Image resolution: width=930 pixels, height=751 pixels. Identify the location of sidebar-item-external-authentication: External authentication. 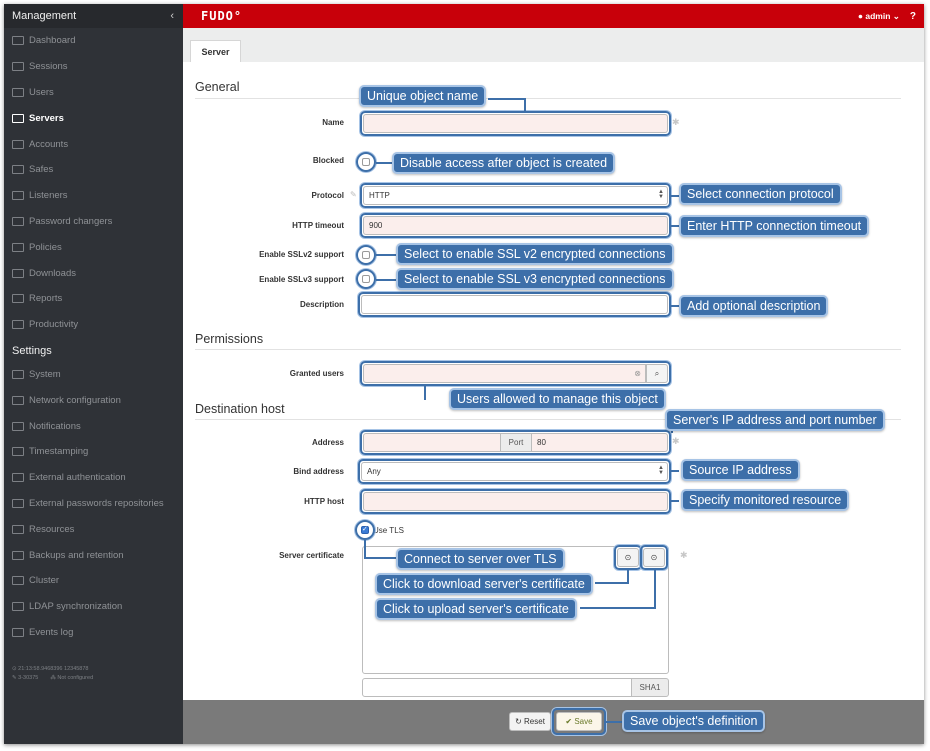
(93, 478).